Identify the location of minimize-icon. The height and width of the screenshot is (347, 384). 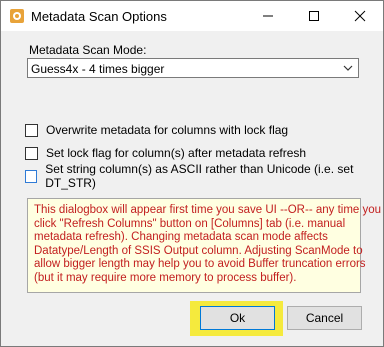
(268, 16).